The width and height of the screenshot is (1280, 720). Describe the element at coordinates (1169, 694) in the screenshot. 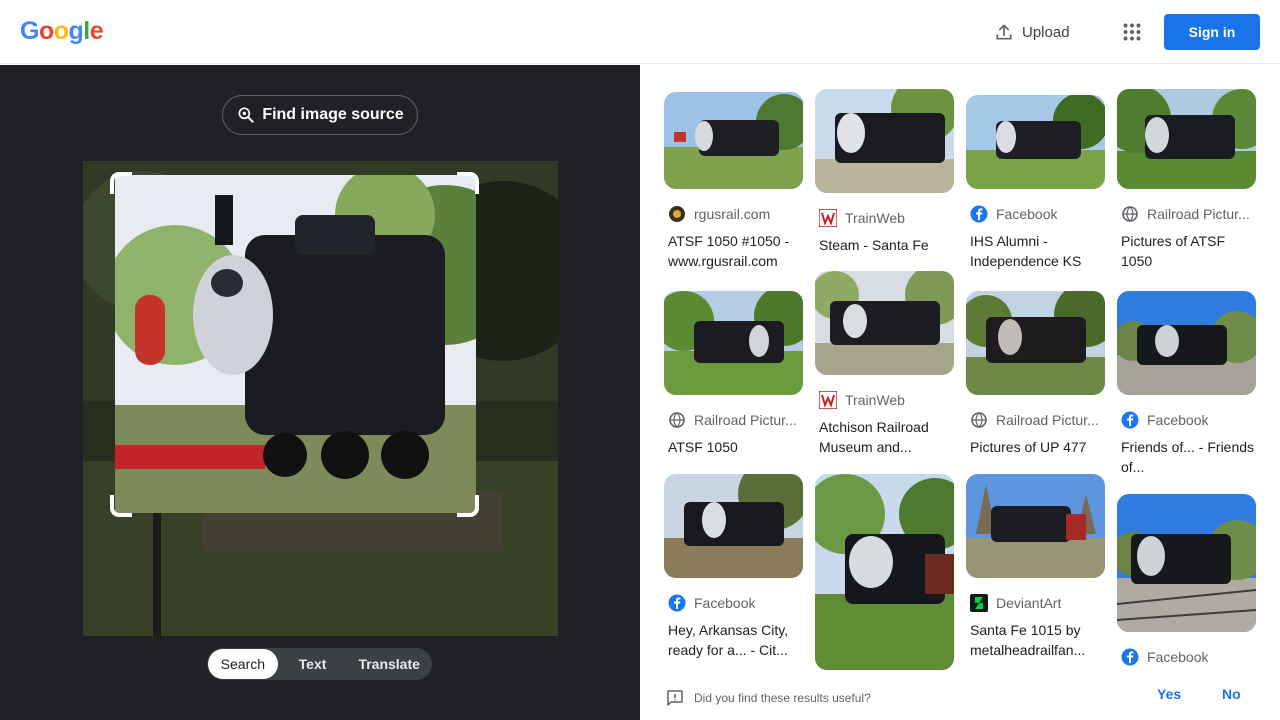

I see `feedback-yes-button: Yes` at that location.